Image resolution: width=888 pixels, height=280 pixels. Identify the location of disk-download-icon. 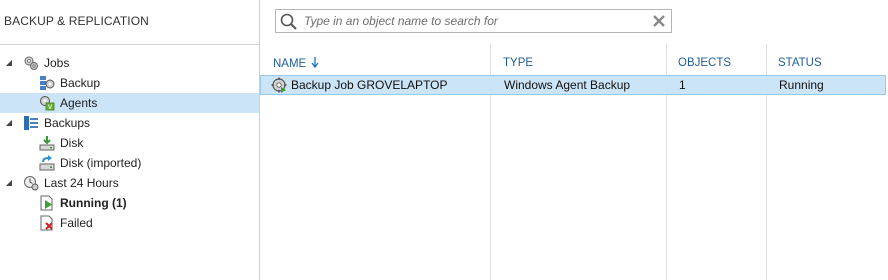
(47, 143).